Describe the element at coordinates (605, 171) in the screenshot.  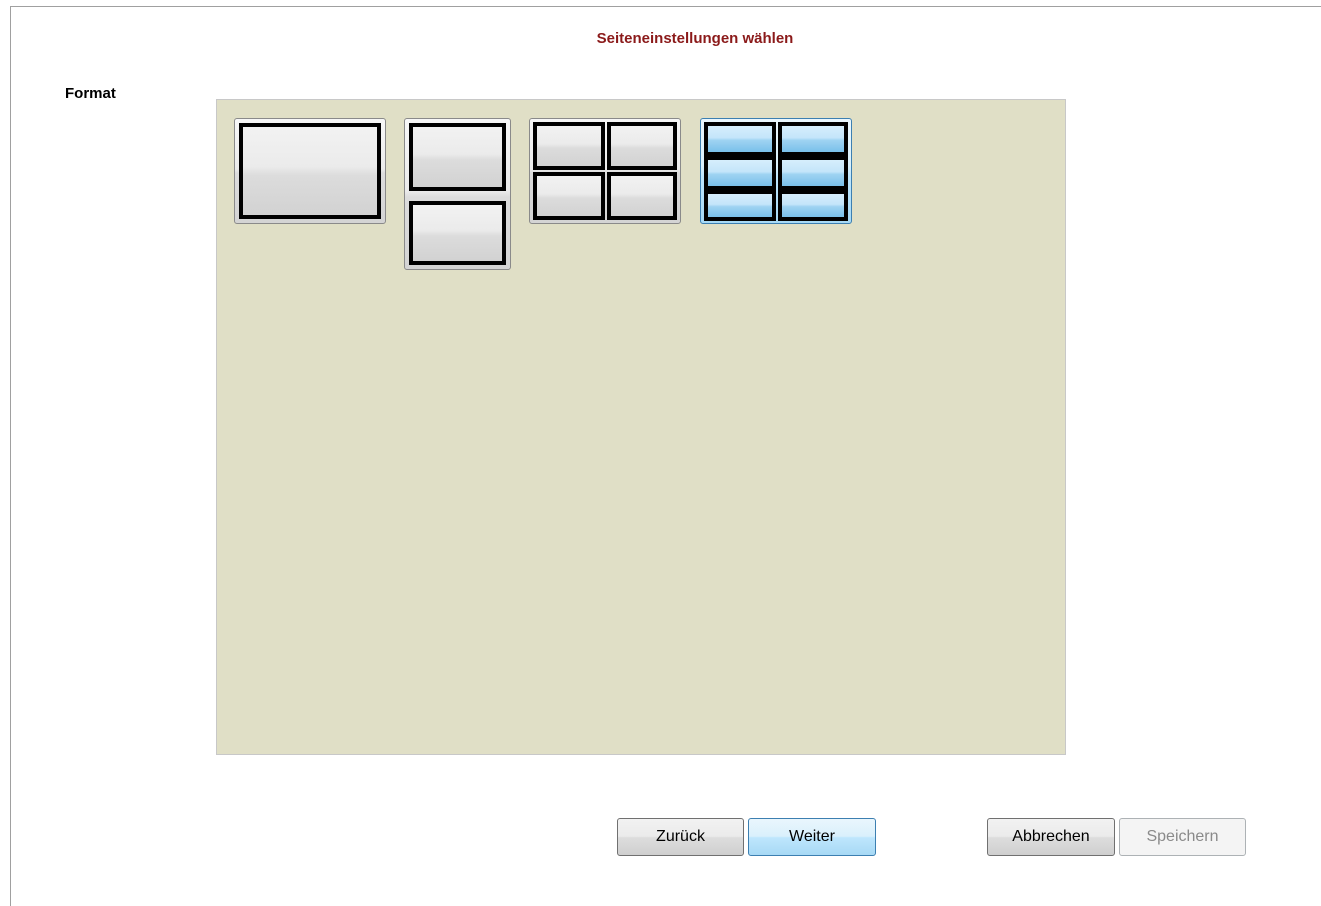
I see `layout-option-2x2` at that location.